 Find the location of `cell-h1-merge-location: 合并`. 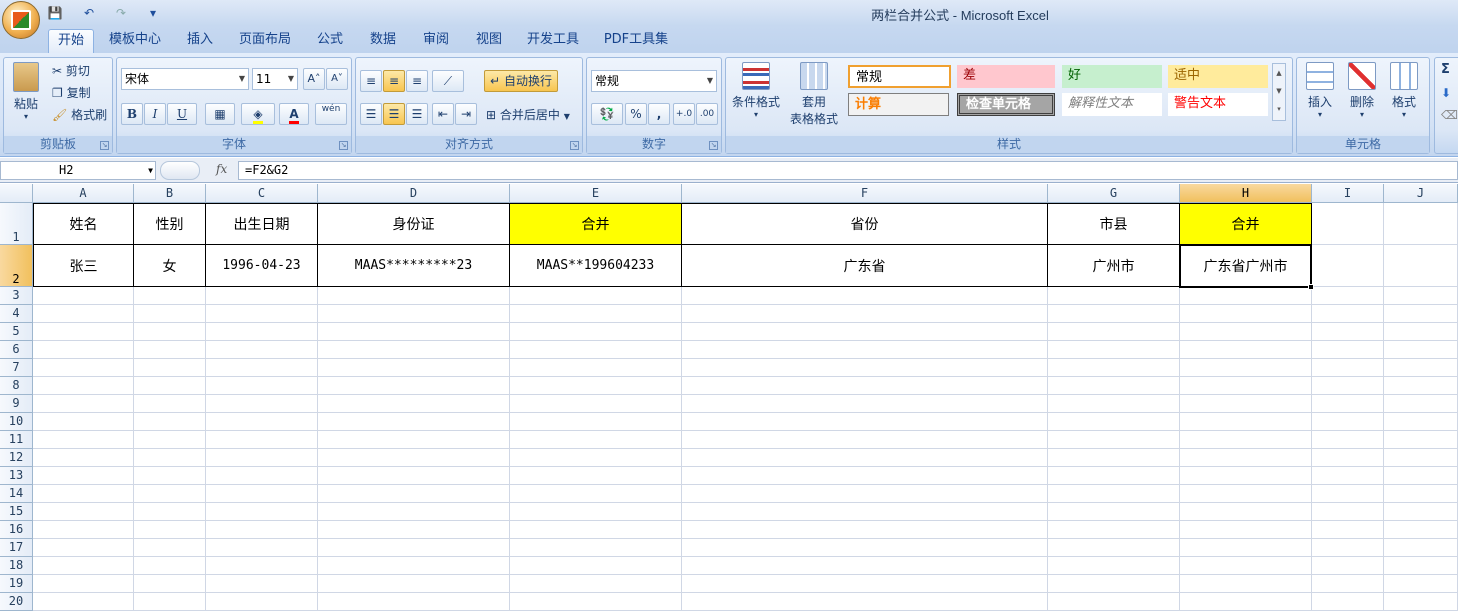

cell-h1-merge-location: 合并 is located at coordinates (1246, 224).